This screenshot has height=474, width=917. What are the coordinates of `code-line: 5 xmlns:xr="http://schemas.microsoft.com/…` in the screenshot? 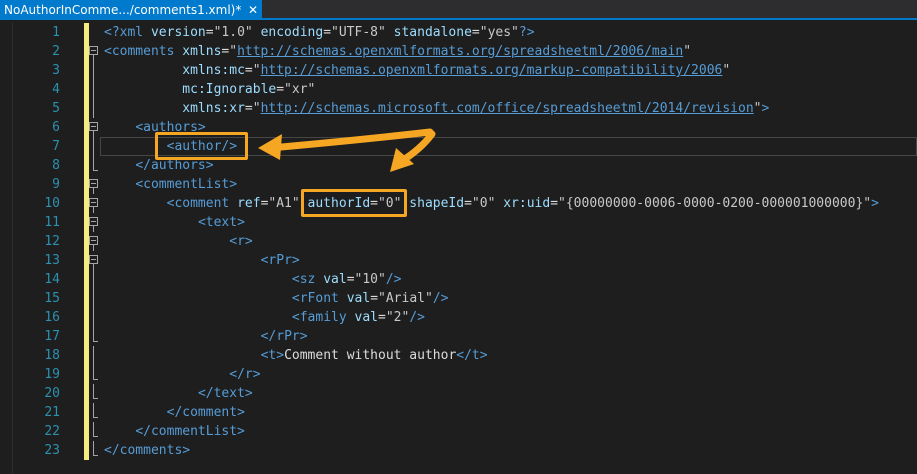 It's located at (458, 108).